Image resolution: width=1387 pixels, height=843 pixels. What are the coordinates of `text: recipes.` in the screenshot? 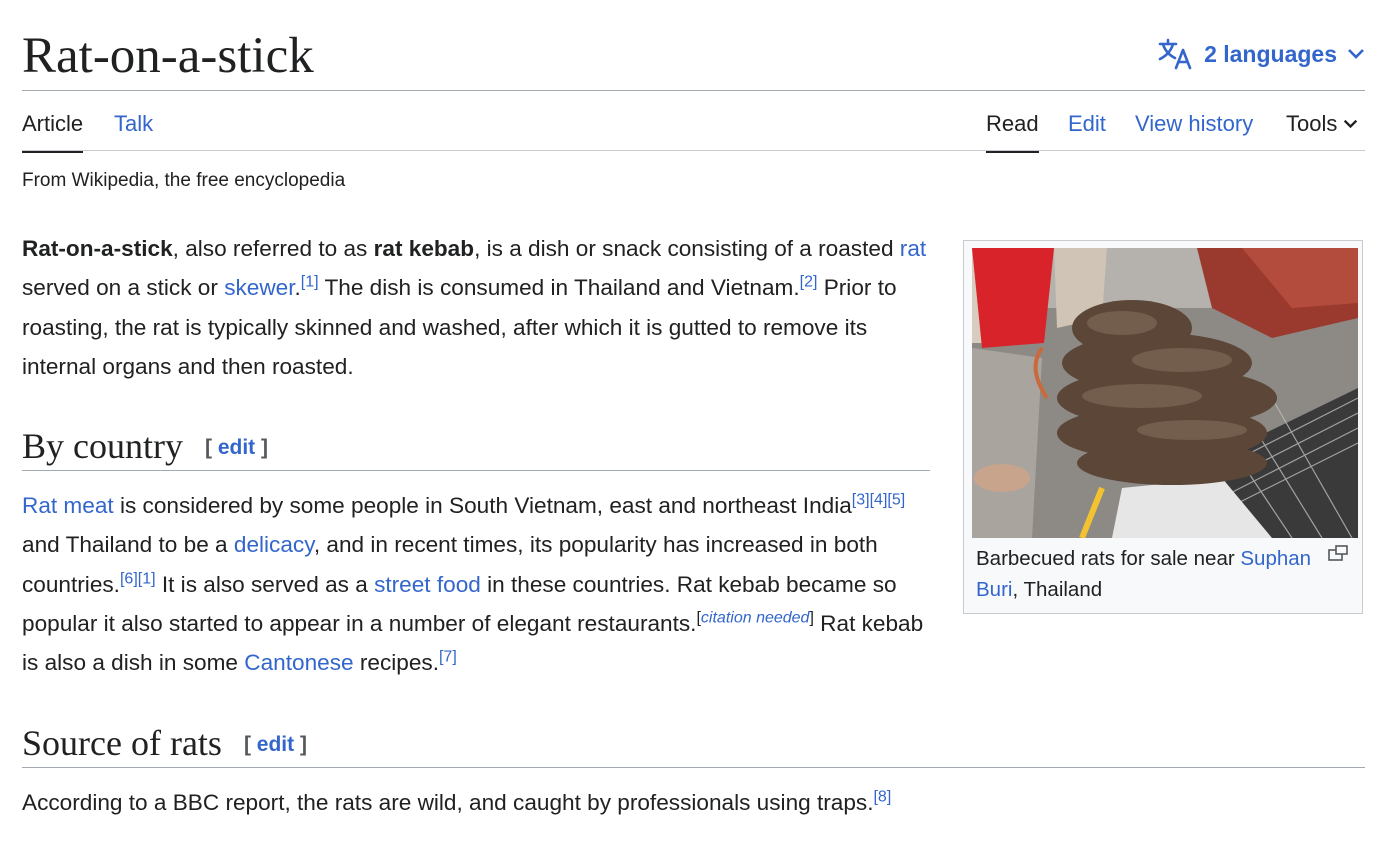 It's located at (396, 663).